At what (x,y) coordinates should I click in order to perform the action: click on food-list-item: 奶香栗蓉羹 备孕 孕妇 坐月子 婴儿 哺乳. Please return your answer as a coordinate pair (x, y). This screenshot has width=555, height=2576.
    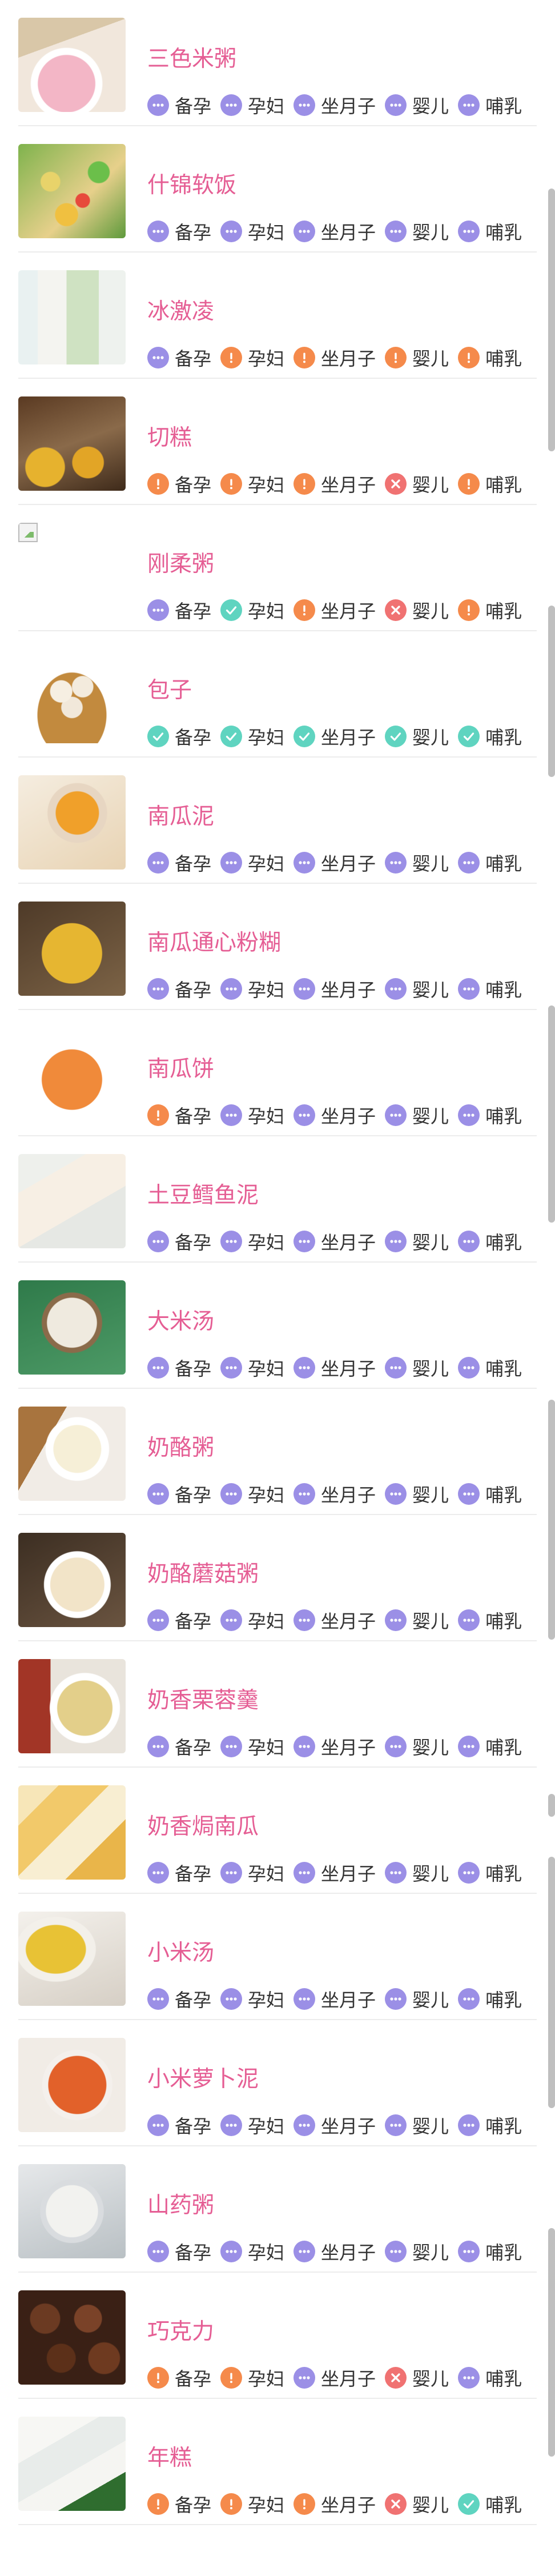
    Looking at the image, I should click on (277, 1704).